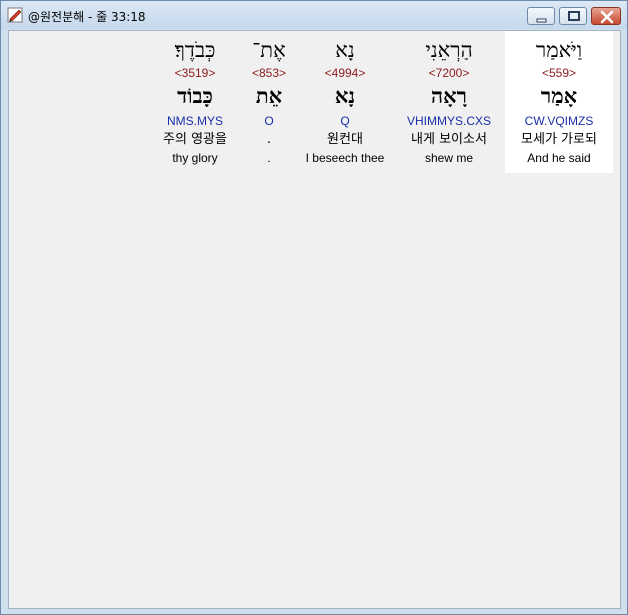 The image size is (628, 615). I want to click on hebrew-lemma: רָאָה, so click(449, 95).